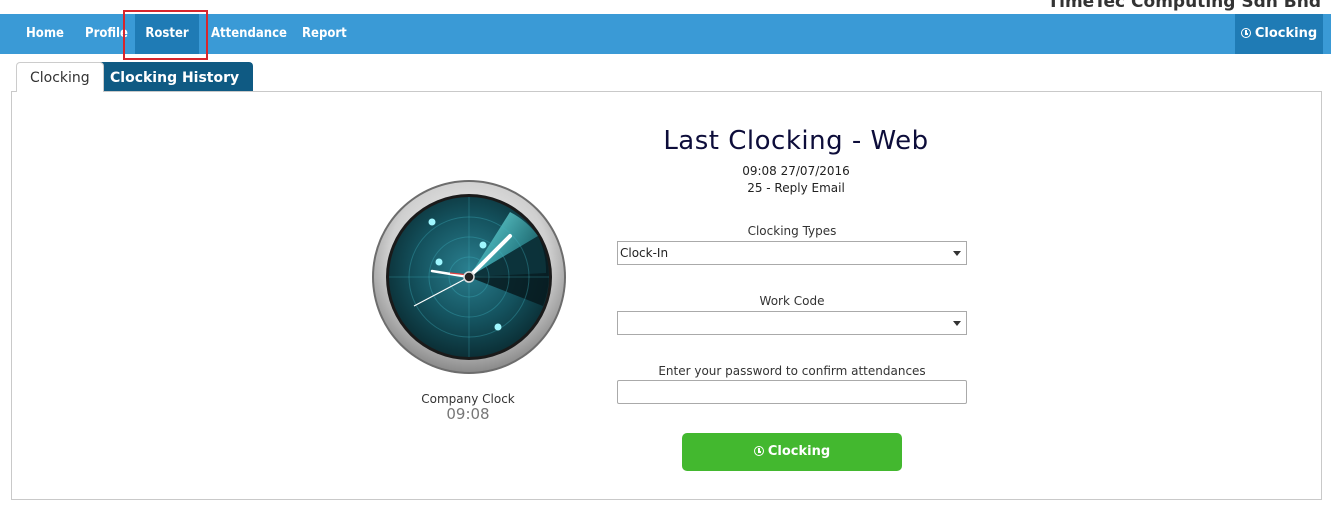 This screenshot has height=523, width=1331. I want to click on nav-roster: Roster, so click(167, 34).